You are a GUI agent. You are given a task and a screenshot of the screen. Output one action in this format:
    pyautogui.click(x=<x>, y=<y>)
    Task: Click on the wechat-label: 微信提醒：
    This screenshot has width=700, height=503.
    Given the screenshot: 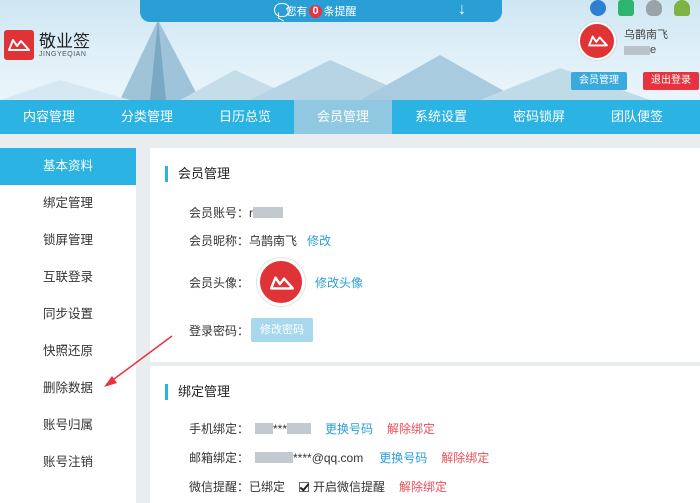 What is the action you would take?
    pyautogui.click(x=219, y=487)
    